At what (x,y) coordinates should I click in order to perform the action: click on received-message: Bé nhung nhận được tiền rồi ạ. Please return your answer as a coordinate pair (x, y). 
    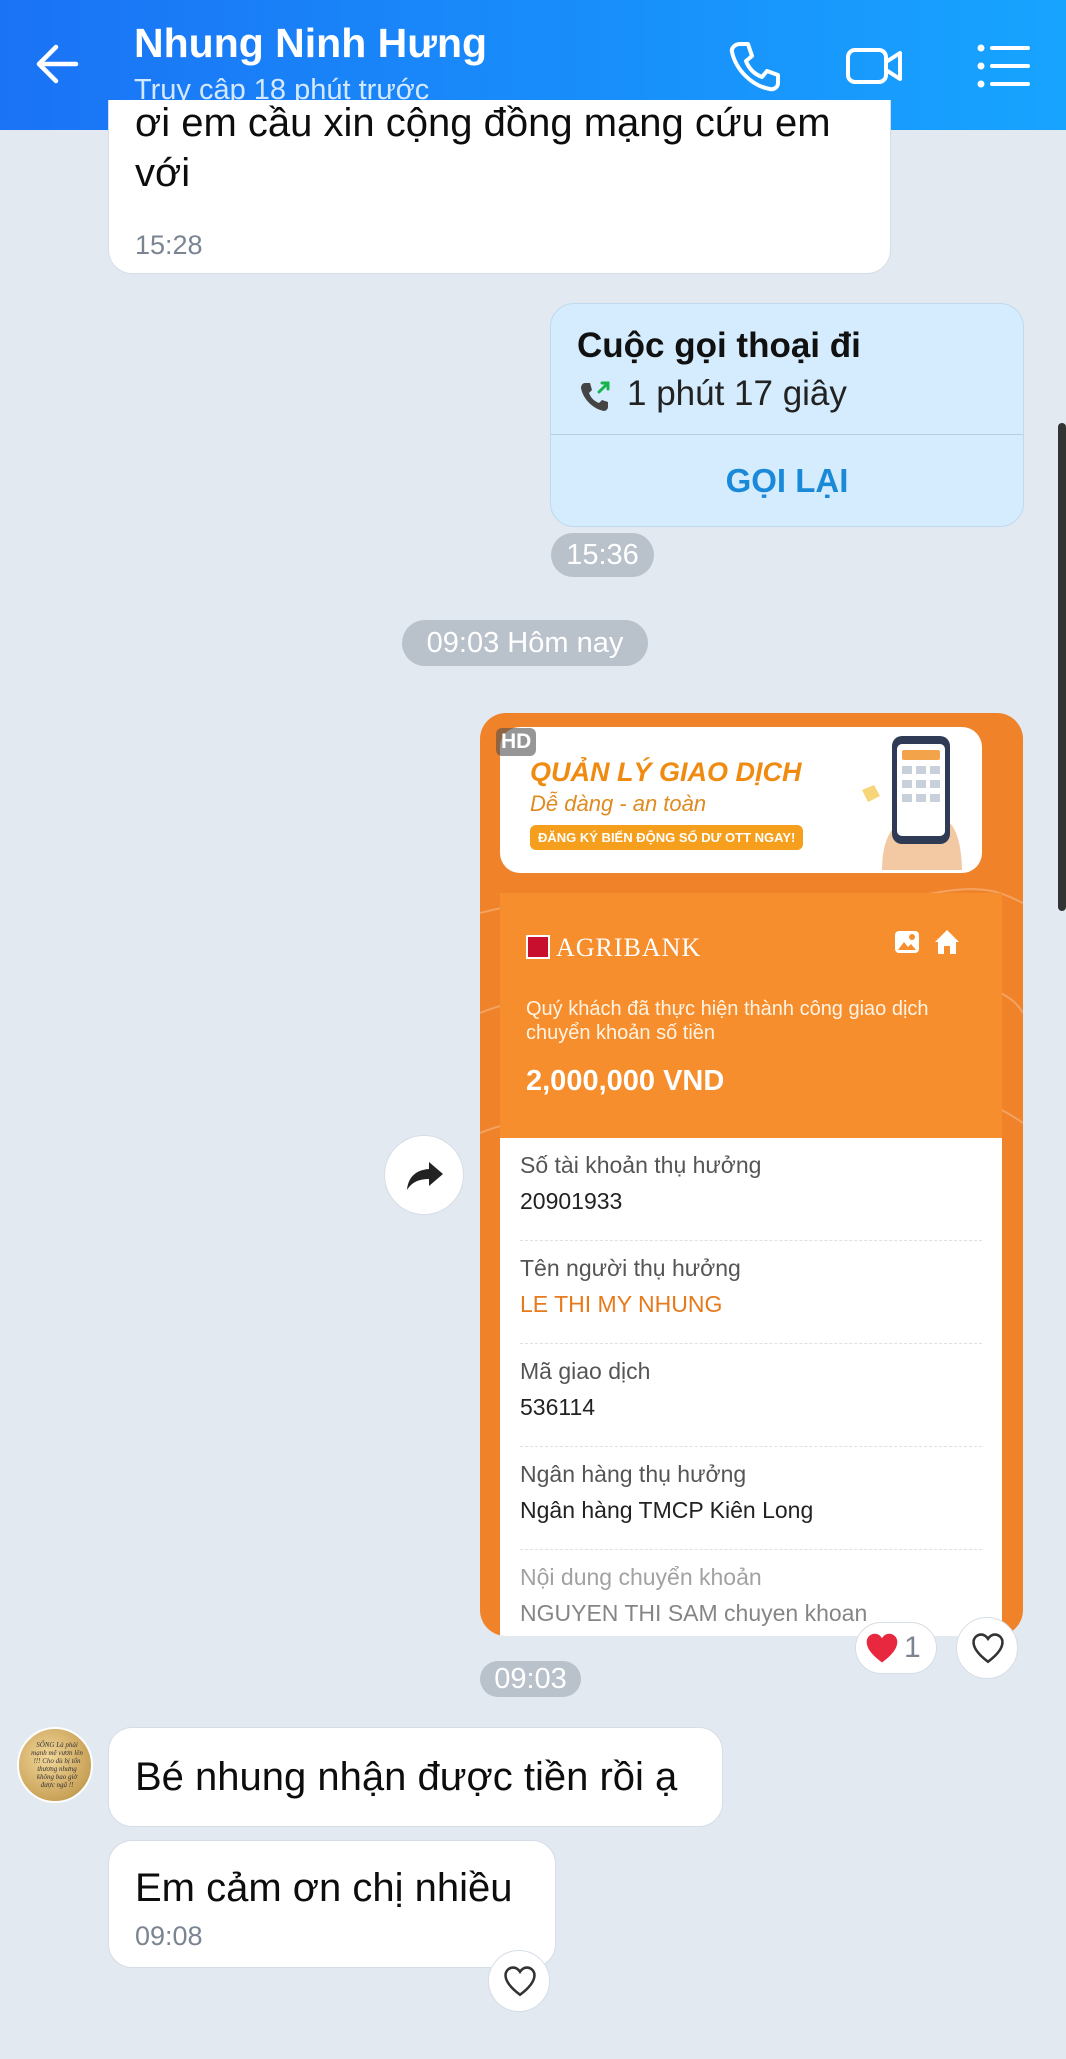
    Looking at the image, I should click on (415, 1777).